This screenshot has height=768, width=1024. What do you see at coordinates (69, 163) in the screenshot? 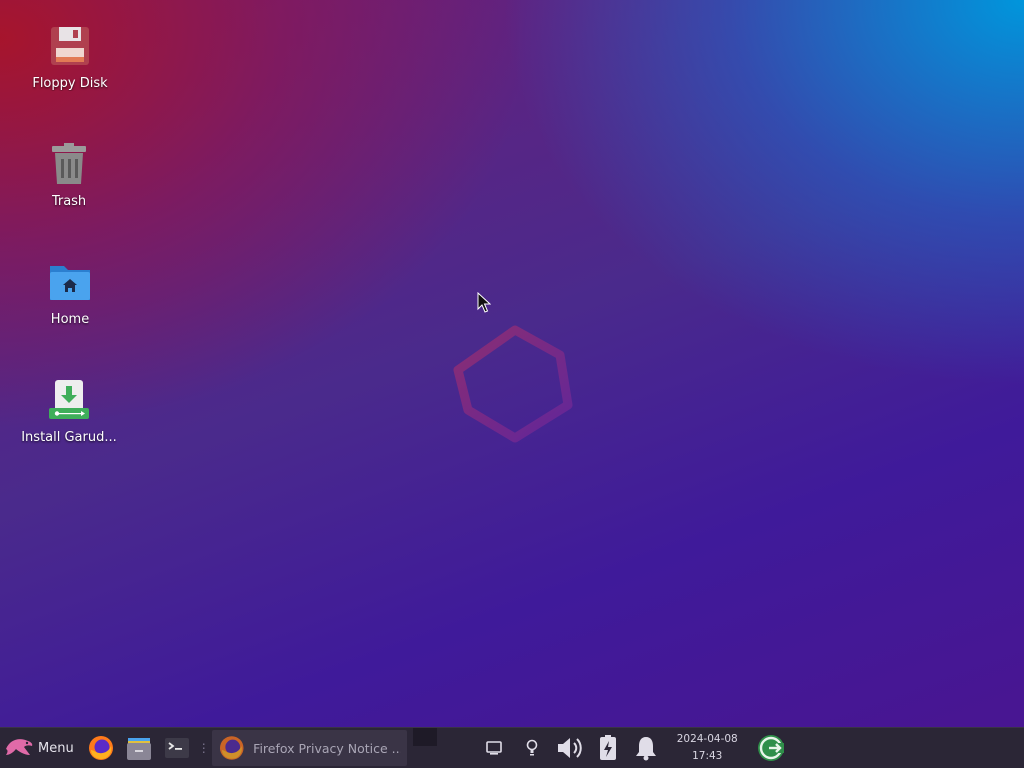
I see `trash-icon` at bounding box center [69, 163].